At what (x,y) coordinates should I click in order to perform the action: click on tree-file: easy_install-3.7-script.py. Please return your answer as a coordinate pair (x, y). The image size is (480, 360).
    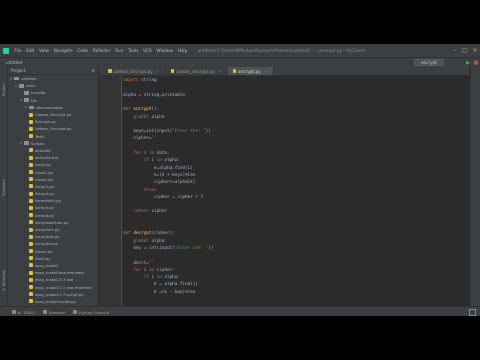
    Looking at the image, I should click on (53, 294).